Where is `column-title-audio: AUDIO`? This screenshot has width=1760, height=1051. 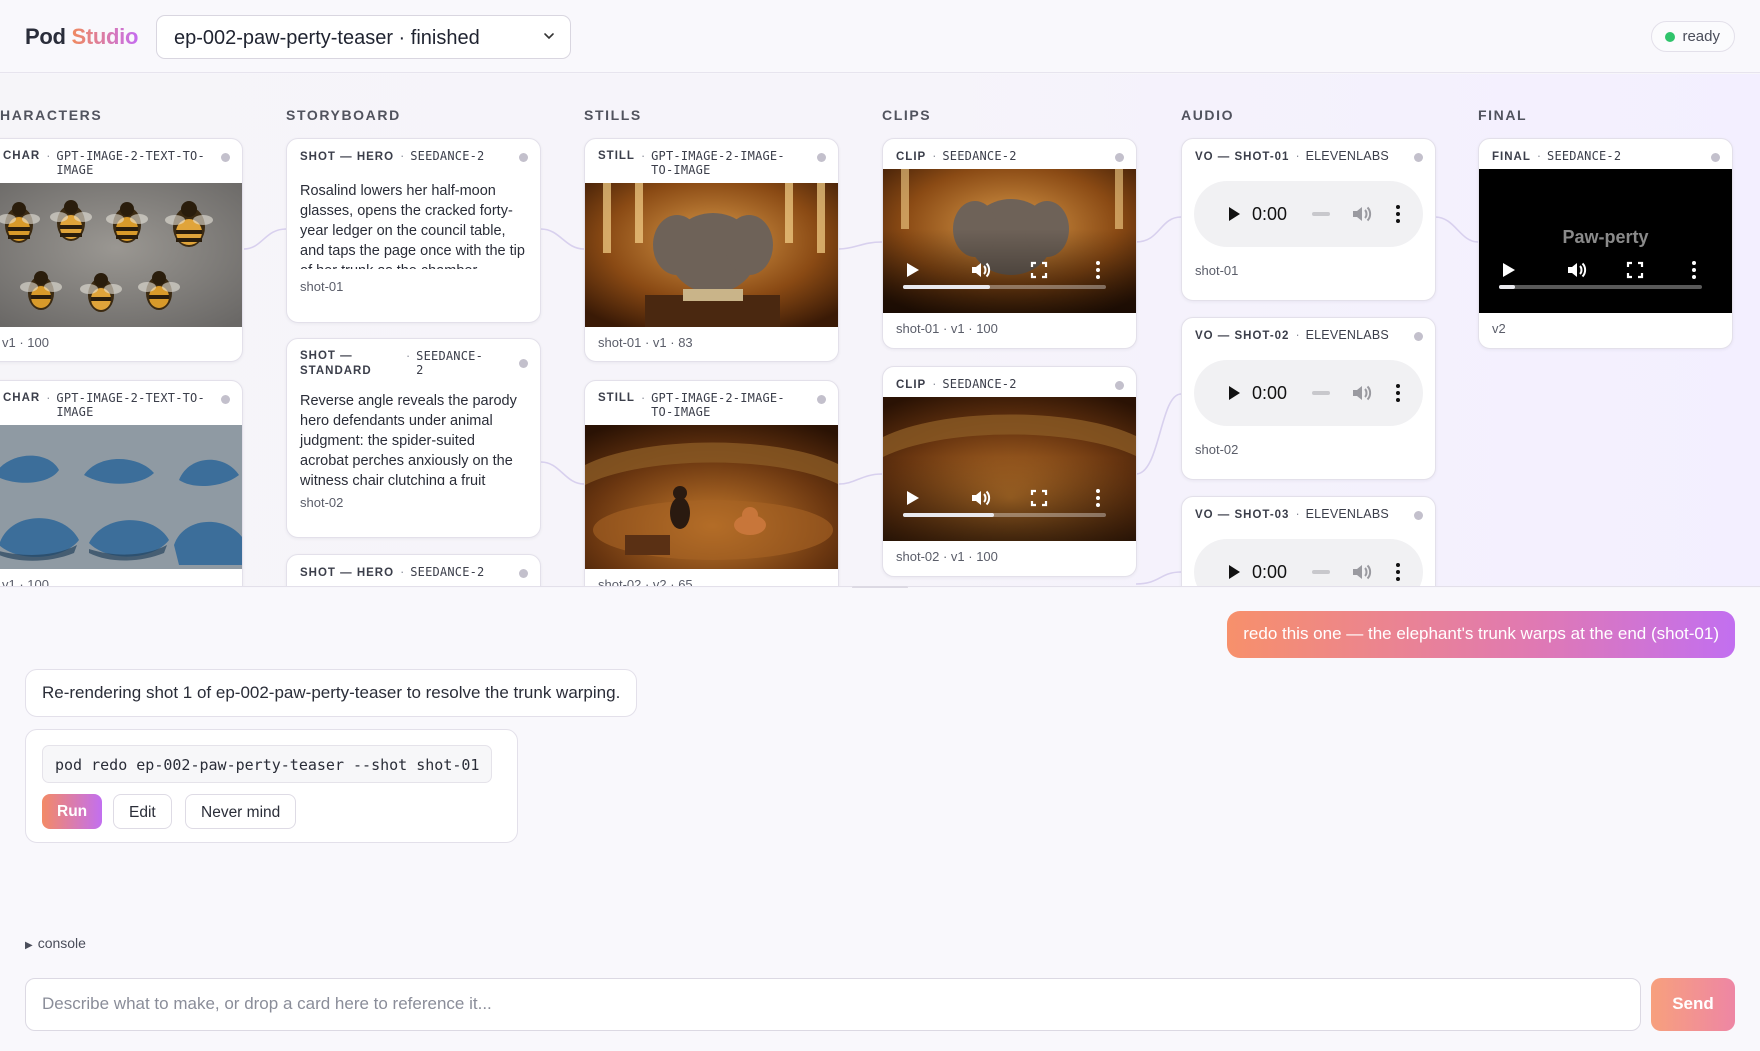 column-title-audio: AUDIO is located at coordinates (1208, 115).